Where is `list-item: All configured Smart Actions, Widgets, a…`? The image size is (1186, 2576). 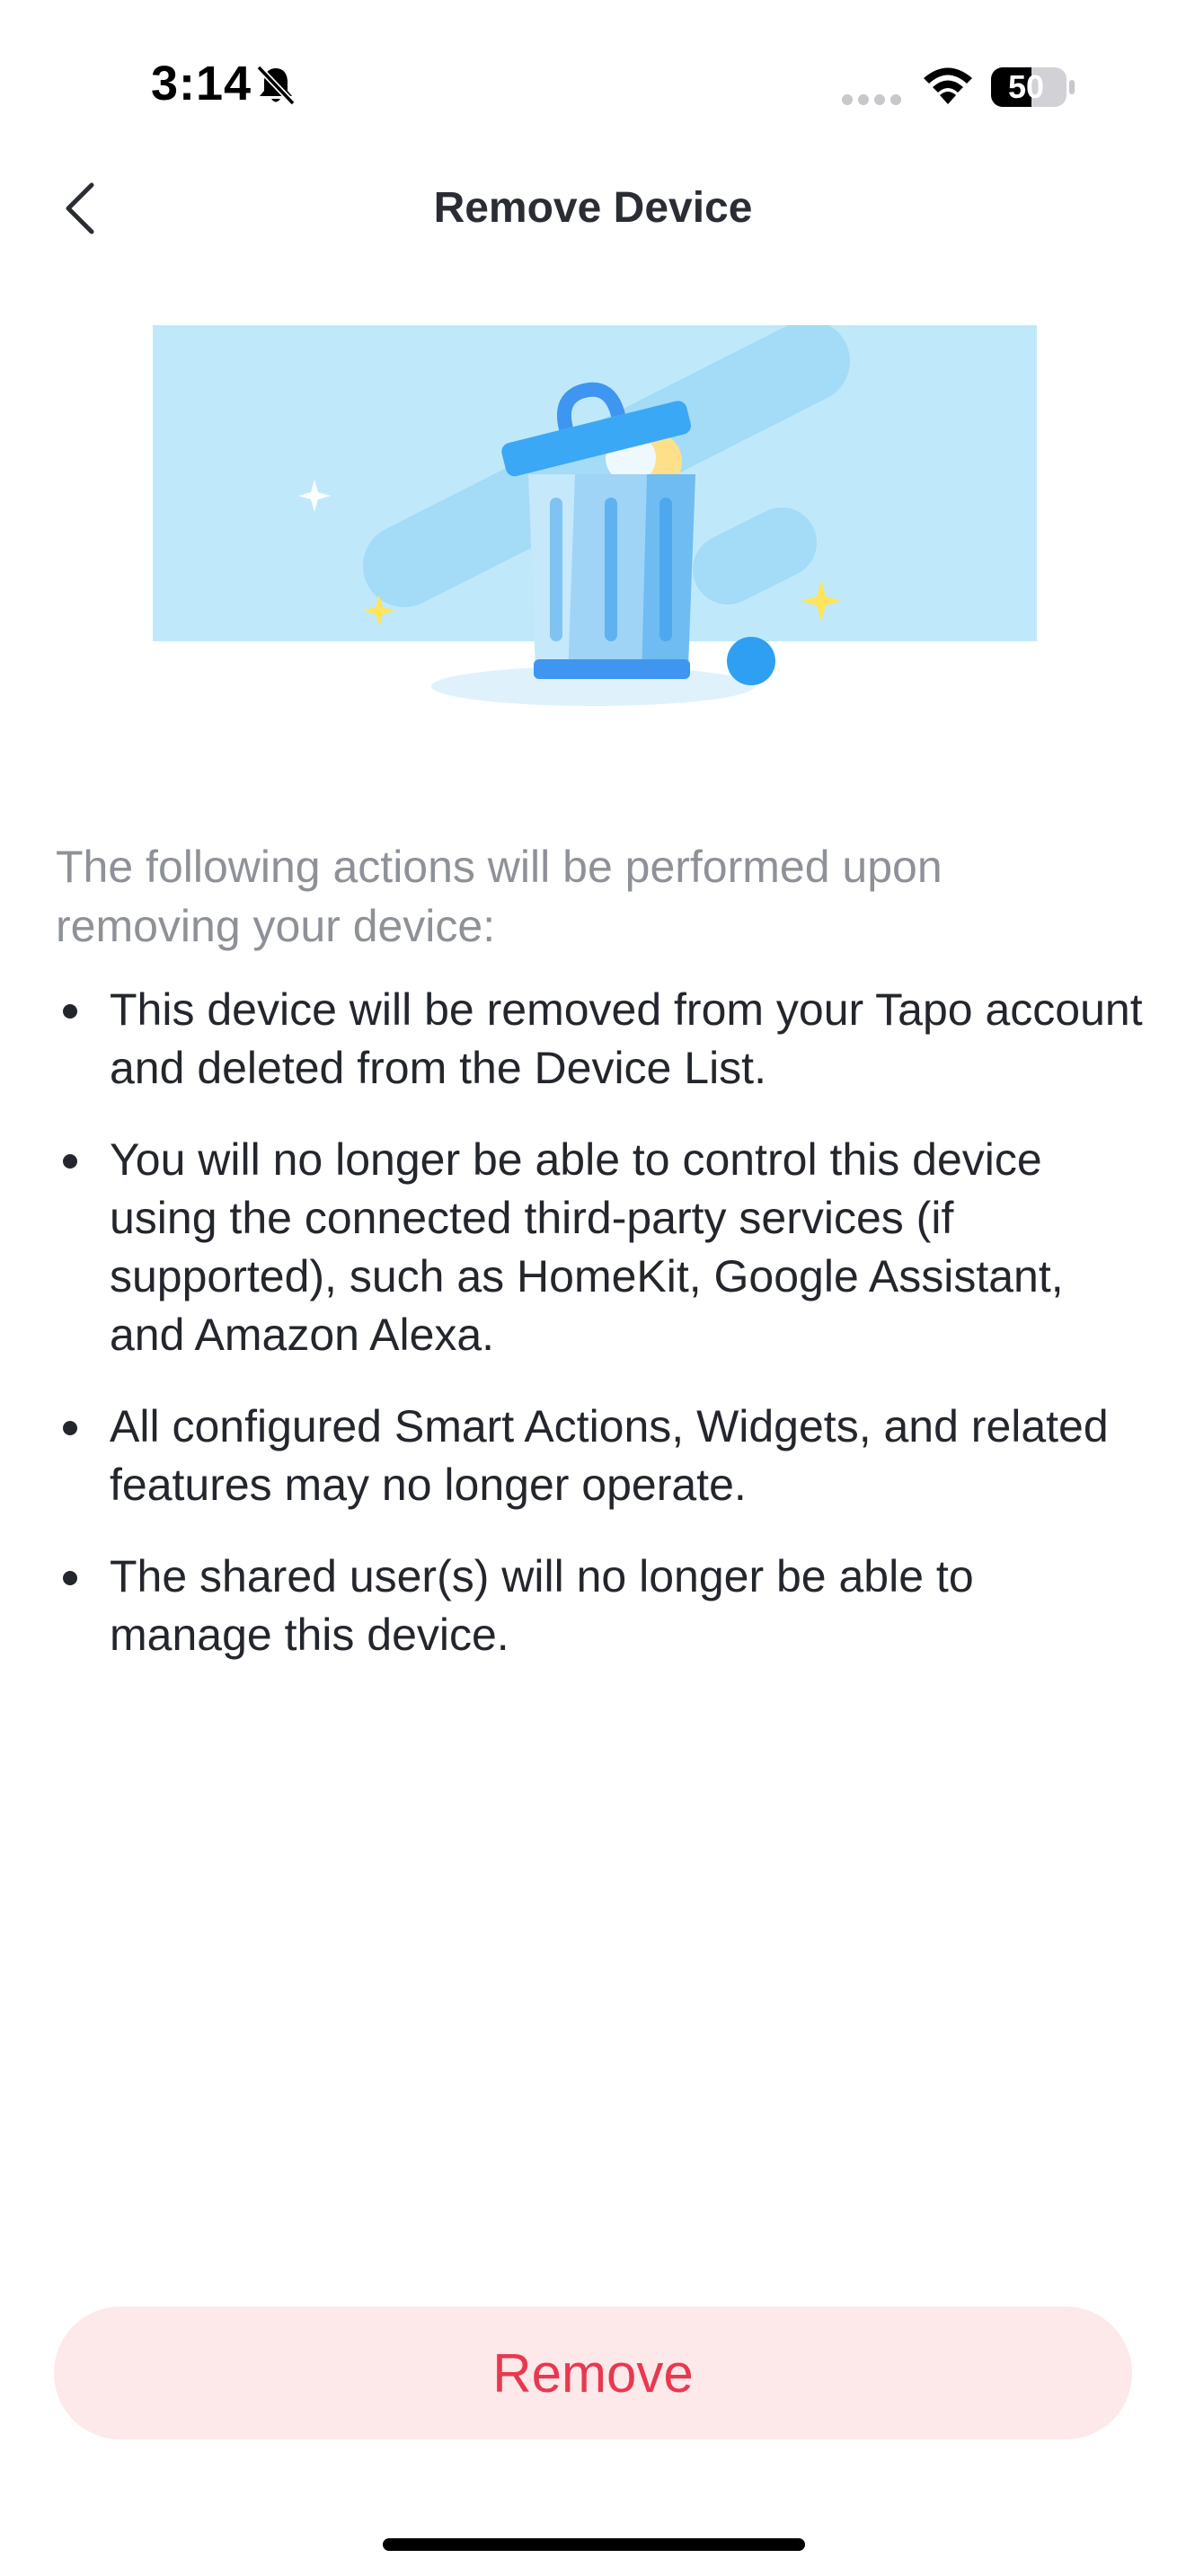 list-item: All configured Smart Actions, Widgets, a… is located at coordinates (599, 1456).